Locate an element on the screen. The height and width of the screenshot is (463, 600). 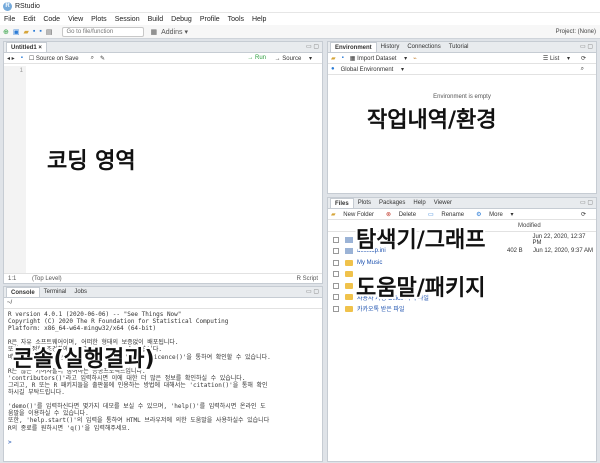
tab-tutorial: Tutorial is located at coordinates (459, 47).